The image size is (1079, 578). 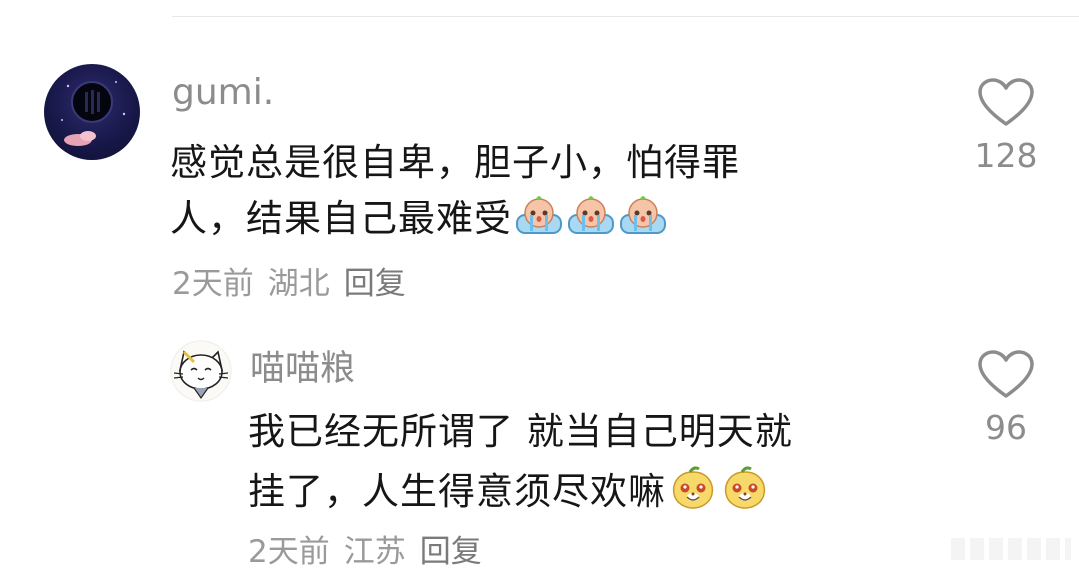 I want to click on comment-text: 我已经无所谓了 就当自己明天就 挂了，人生得意须尽欢嘛, so click(x=598, y=462).